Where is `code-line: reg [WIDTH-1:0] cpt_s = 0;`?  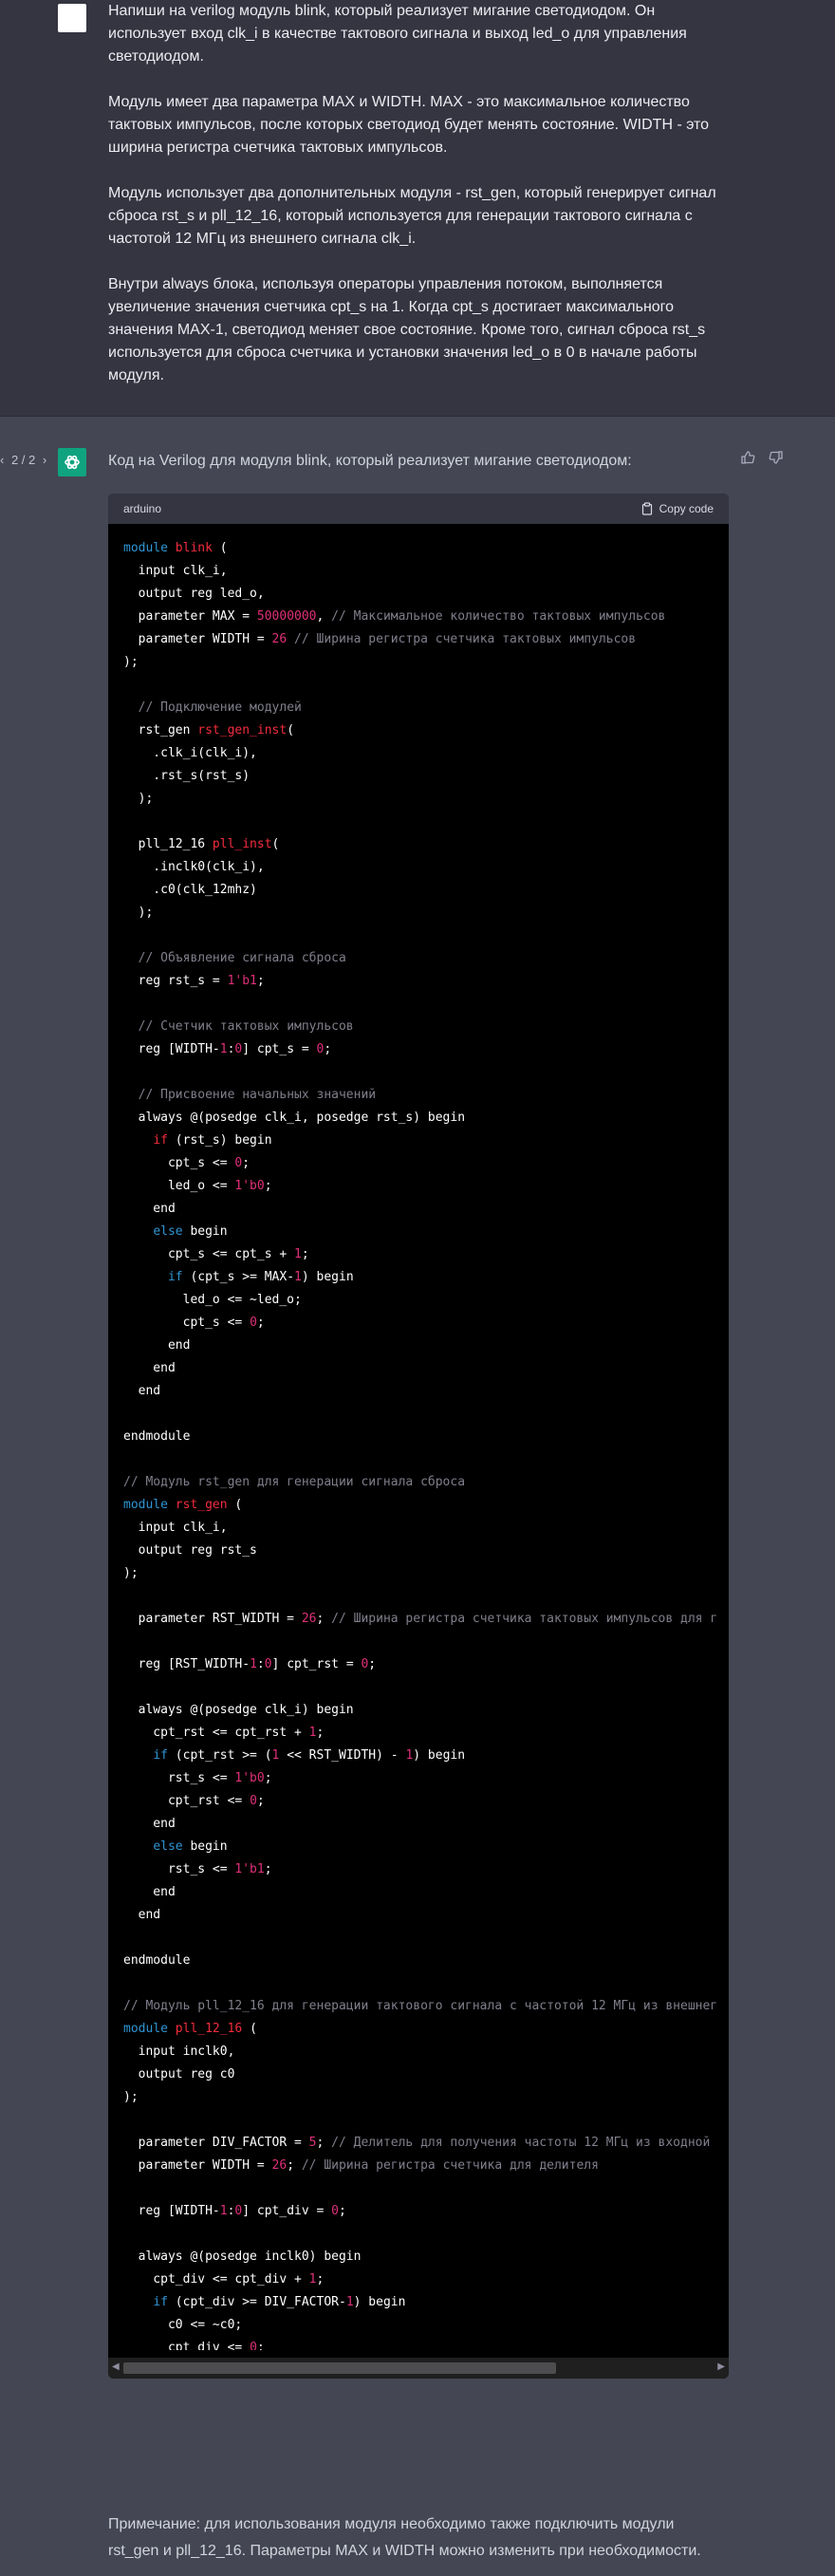
code-line: reg [WIDTH-1:0] cpt_s = 0; is located at coordinates (228, 1049).